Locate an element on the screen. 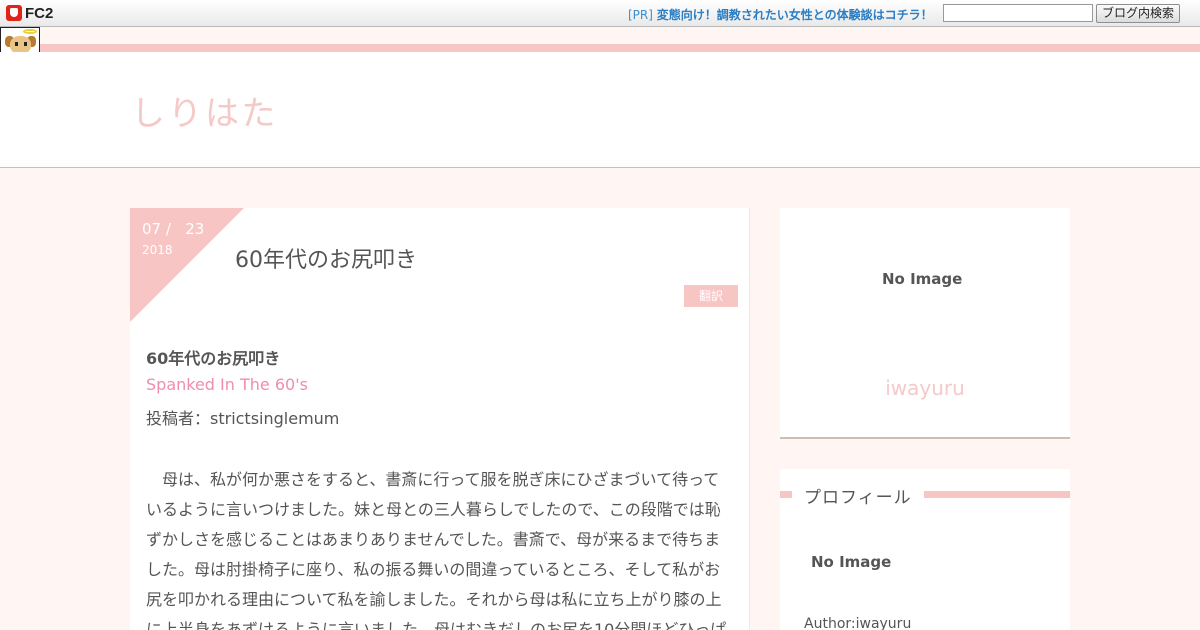 This screenshot has height=630, width=1200. fc2-logo-icon is located at coordinates (14, 13).